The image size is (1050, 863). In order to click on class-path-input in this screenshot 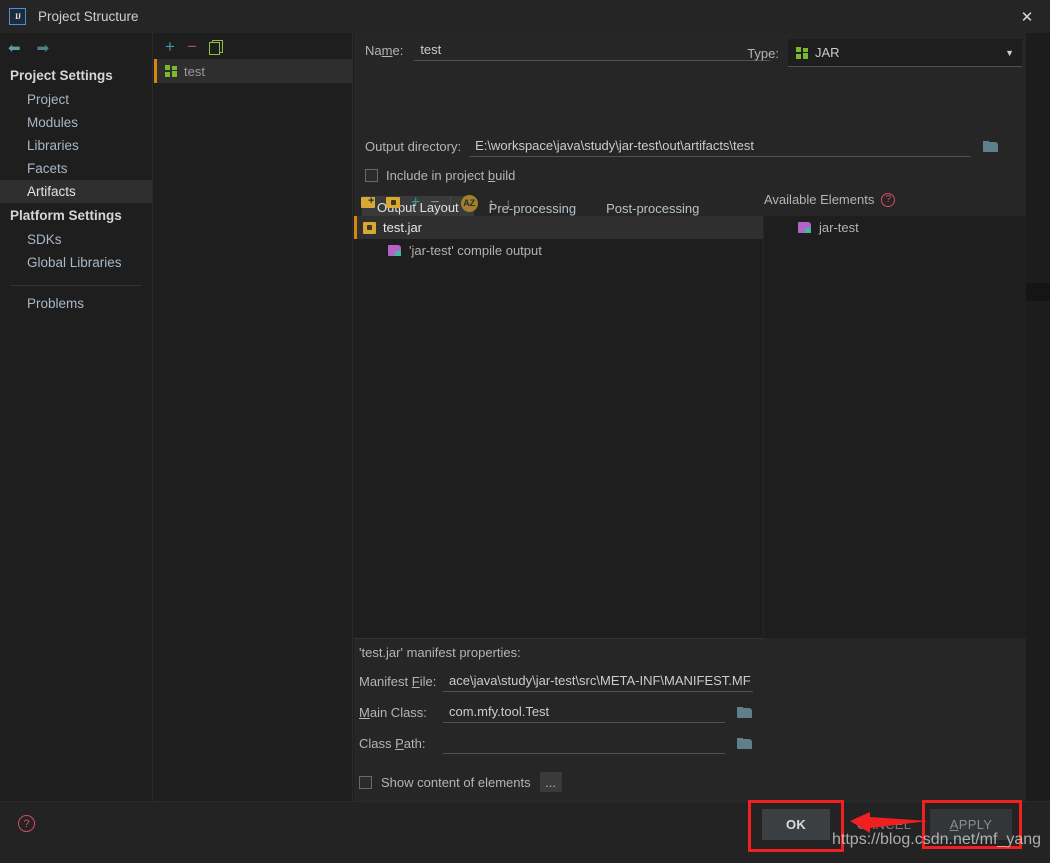, I will do `click(584, 743)`.